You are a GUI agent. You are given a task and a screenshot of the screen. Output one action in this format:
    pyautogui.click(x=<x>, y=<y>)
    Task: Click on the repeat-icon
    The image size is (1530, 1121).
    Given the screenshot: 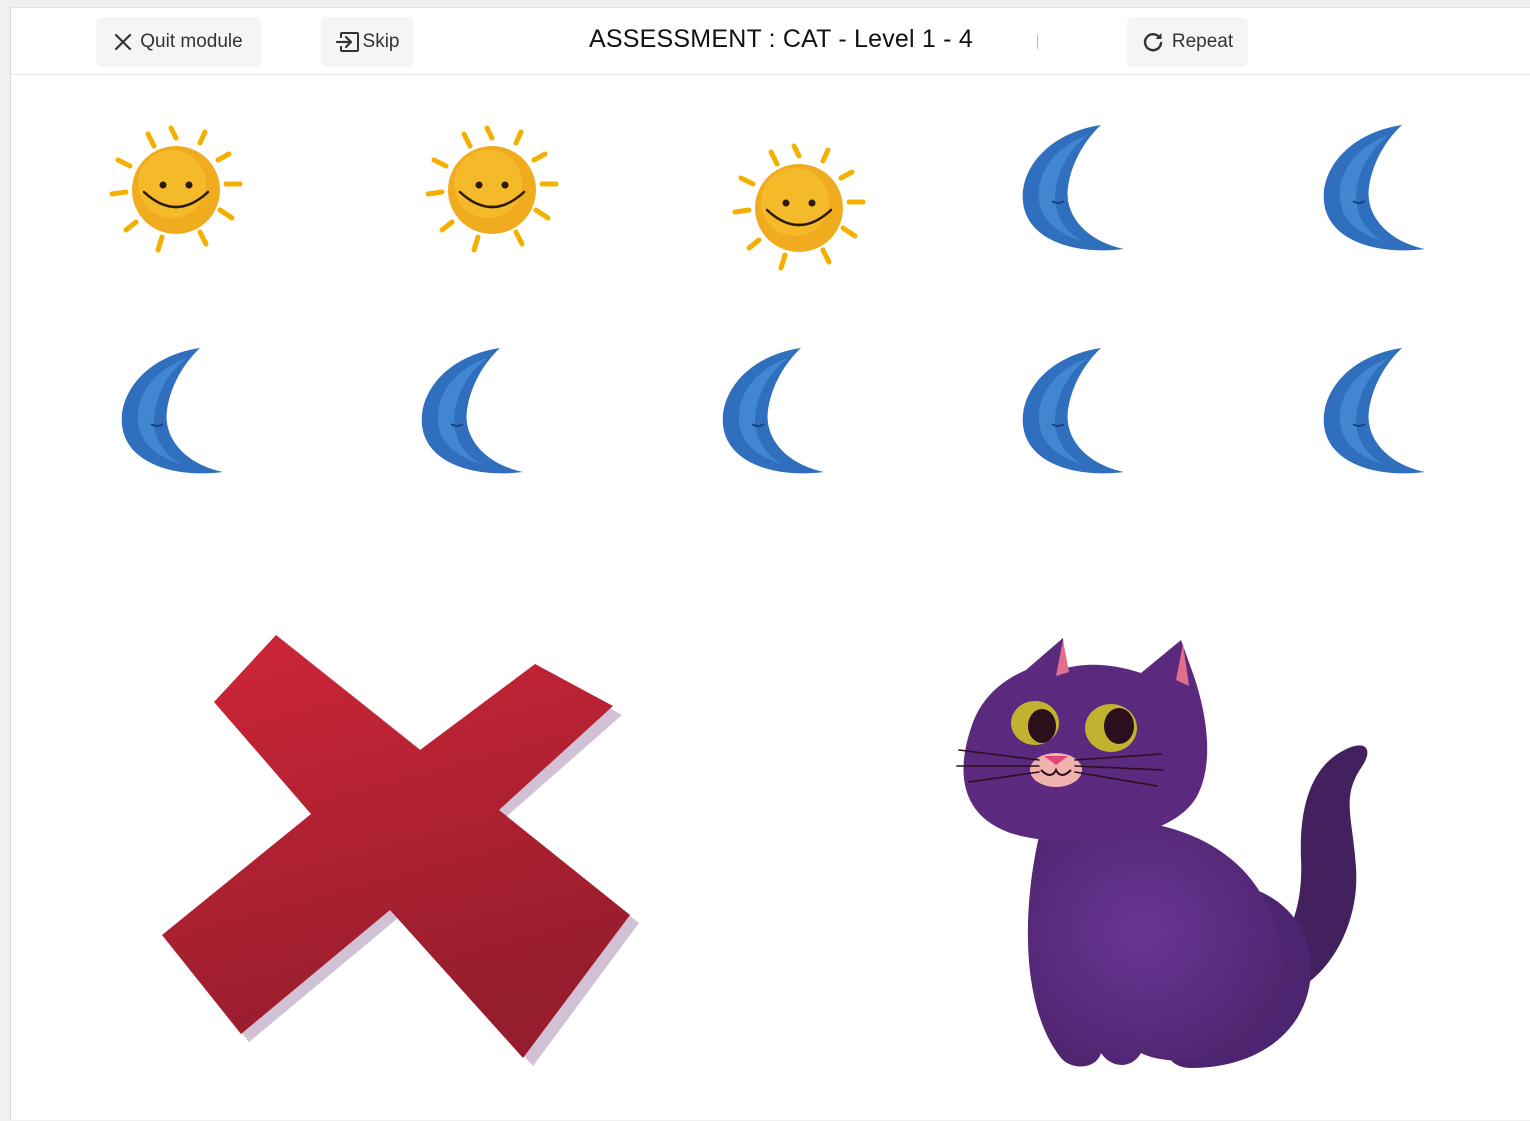 What is the action you would take?
    pyautogui.click(x=1153, y=42)
    